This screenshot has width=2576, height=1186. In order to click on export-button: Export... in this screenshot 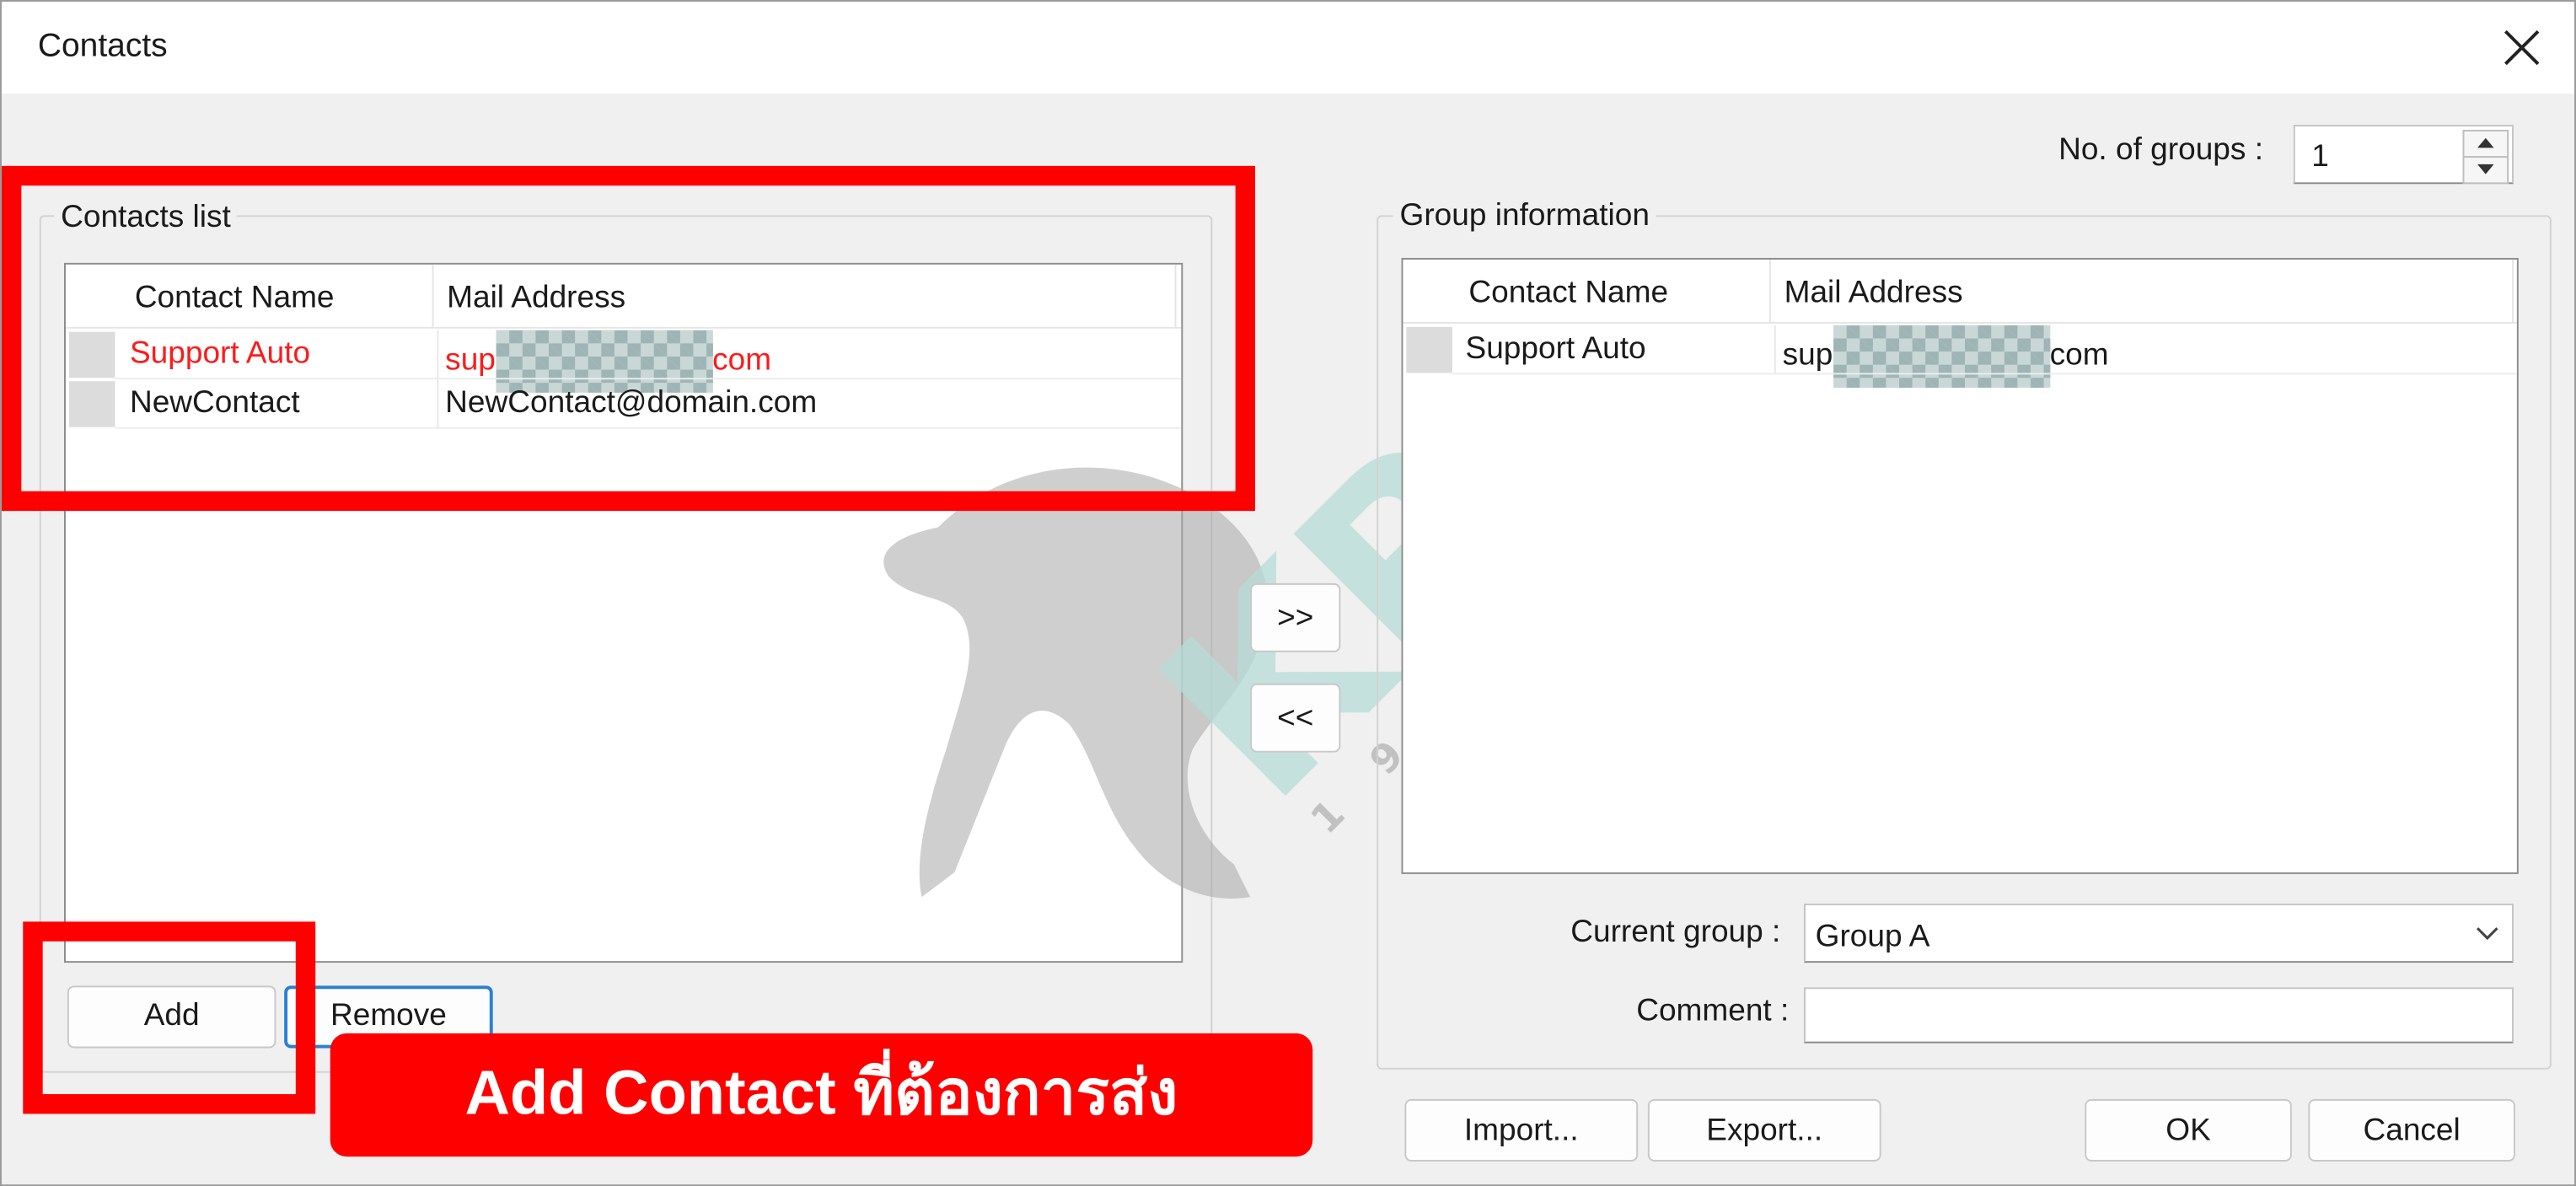, I will do `click(1764, 1130)`.